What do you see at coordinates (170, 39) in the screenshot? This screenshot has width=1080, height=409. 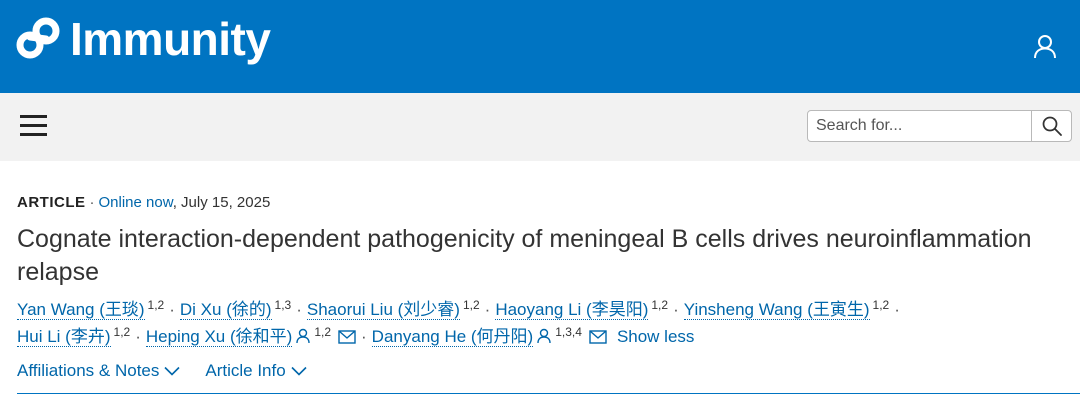 I see `brand-name: Immunity` at bounding box center [170, 39].